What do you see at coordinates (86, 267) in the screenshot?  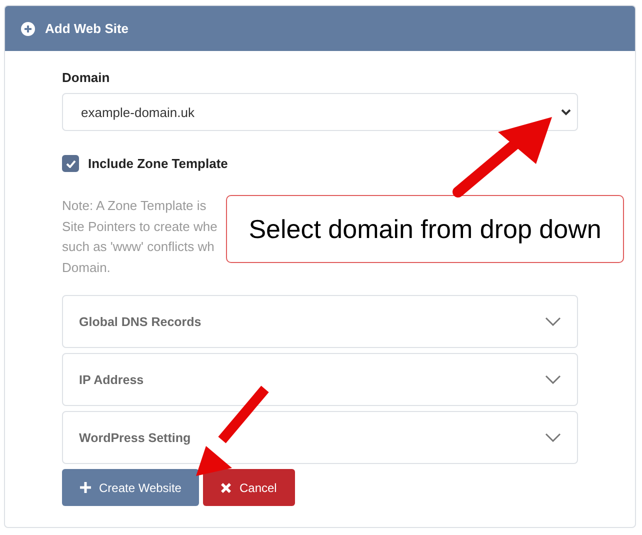 I see `note-text: Domain.` at bounding box center [86, 267].